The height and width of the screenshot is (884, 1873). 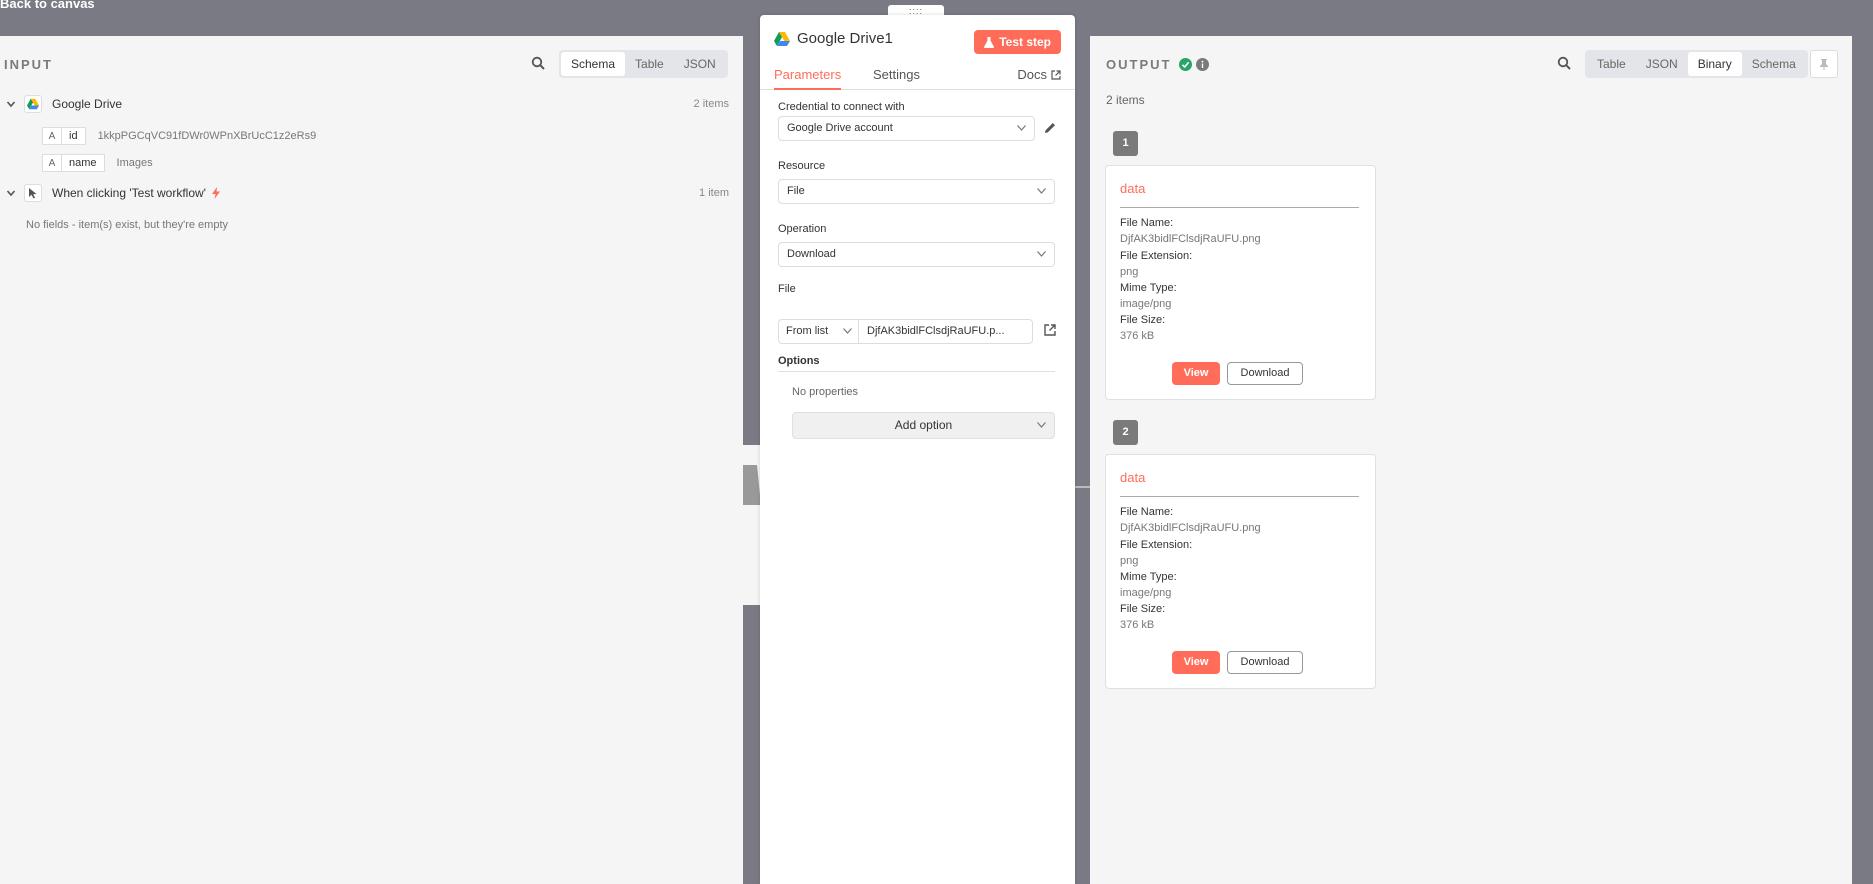 What do you see at coordinates (371, 193) in the screenshot?
I see `schema-node-trigger: When clicking 'Test workflow' 1 item` at bounding box center [371, 193].